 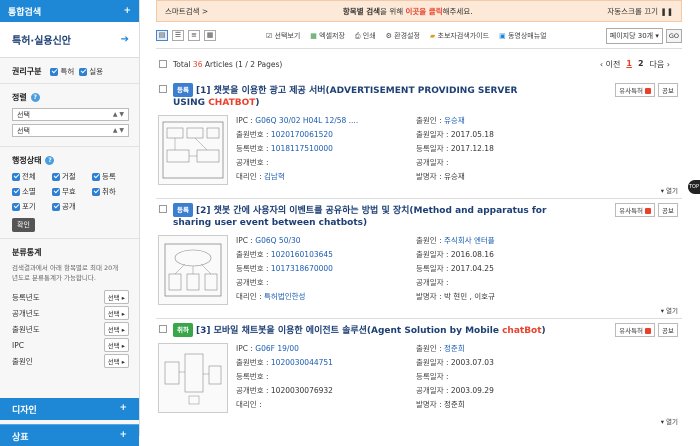 I want to click on video-manual-button: ▣ 동영상매뉴얼, so click(x=523, y=36).